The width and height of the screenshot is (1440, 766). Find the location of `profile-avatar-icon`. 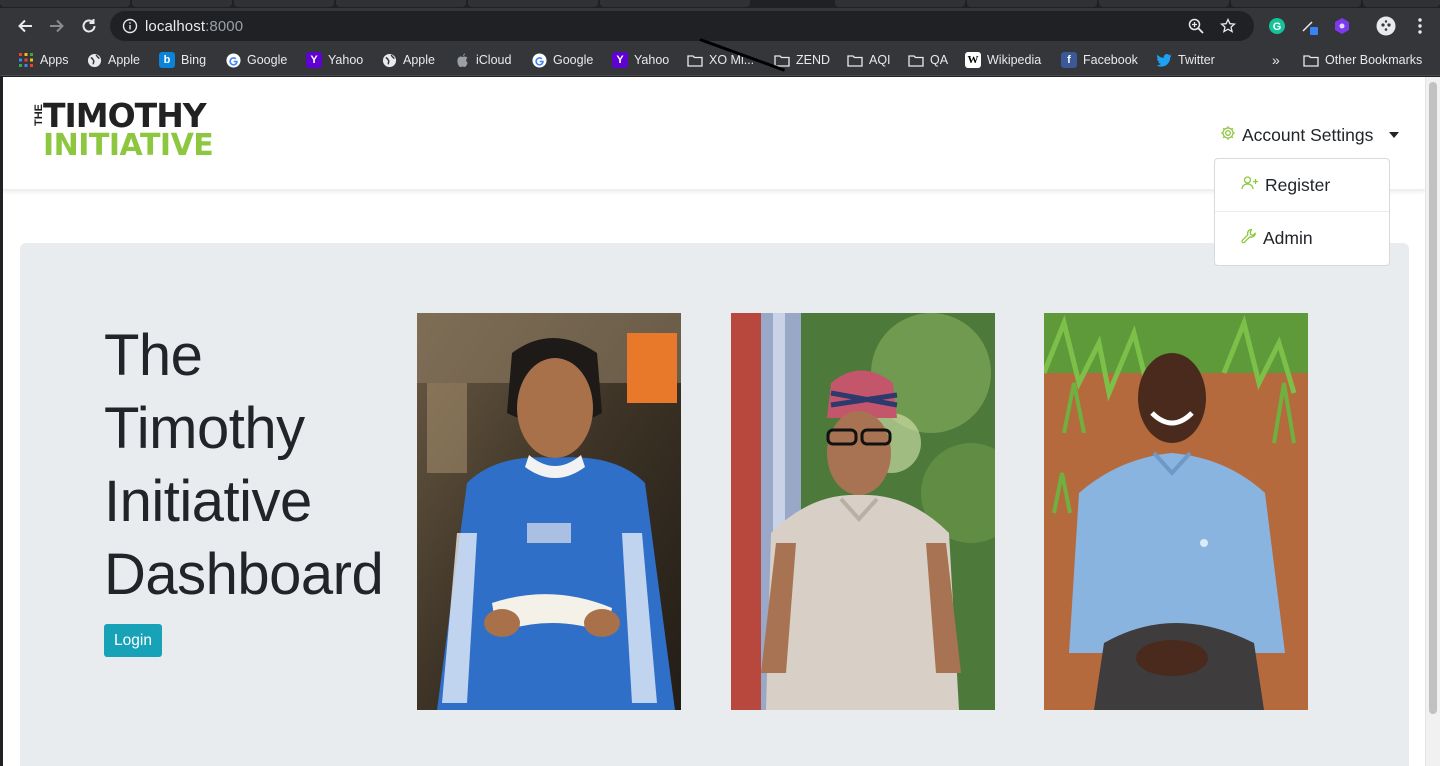

profile-avatar-icon is located at coordinates (1386, 26).